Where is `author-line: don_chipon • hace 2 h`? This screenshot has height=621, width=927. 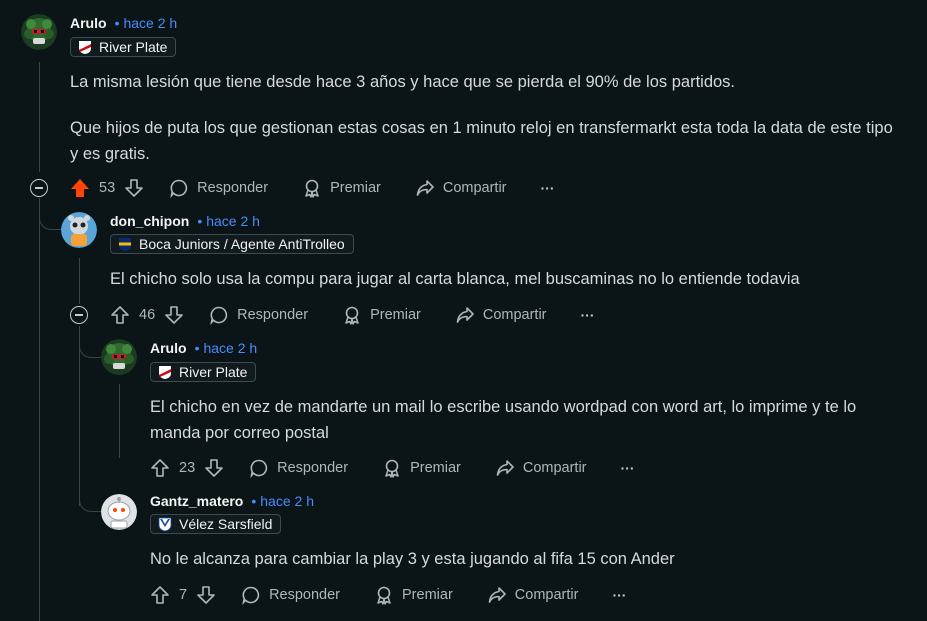
author-line: don_chipon • hace 2 h is located at coordinates (185, 221).